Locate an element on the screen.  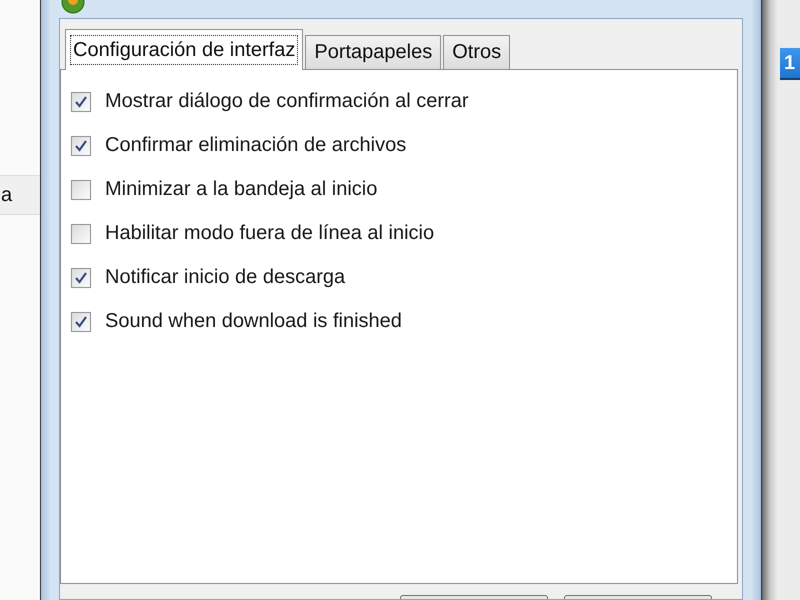
checkbox-label: Confirmar eliminación de archivos is located at coordinates (255, 145).